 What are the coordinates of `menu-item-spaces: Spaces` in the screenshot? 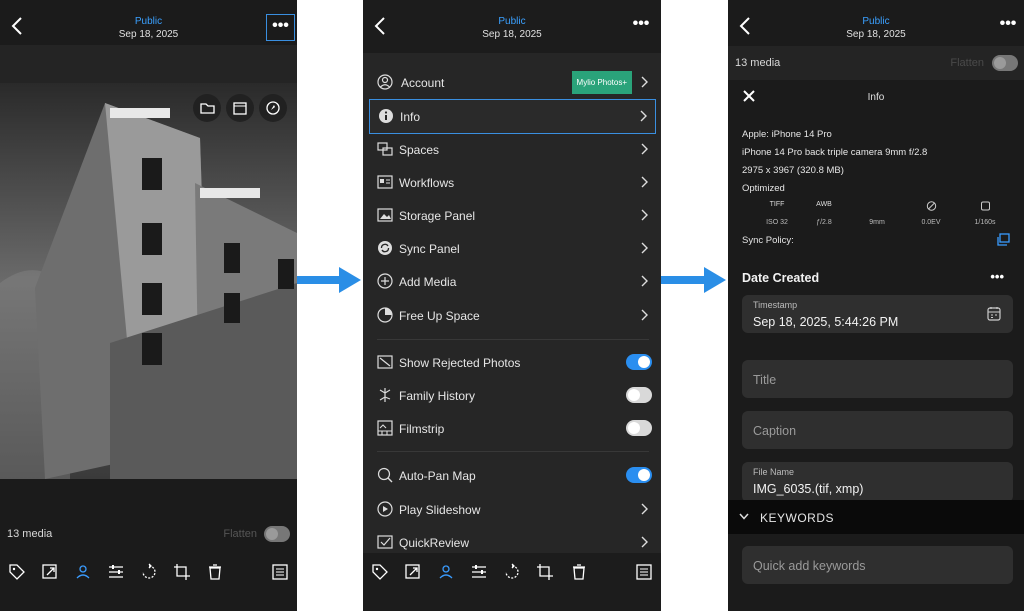 It's located at (512, 149).